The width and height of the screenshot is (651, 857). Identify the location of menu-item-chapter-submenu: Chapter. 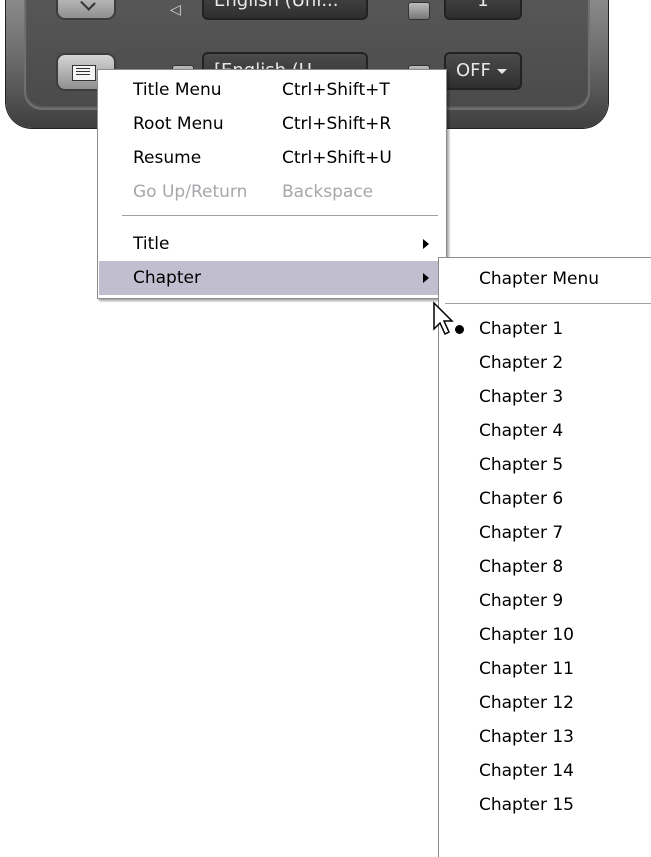
(272, 278).